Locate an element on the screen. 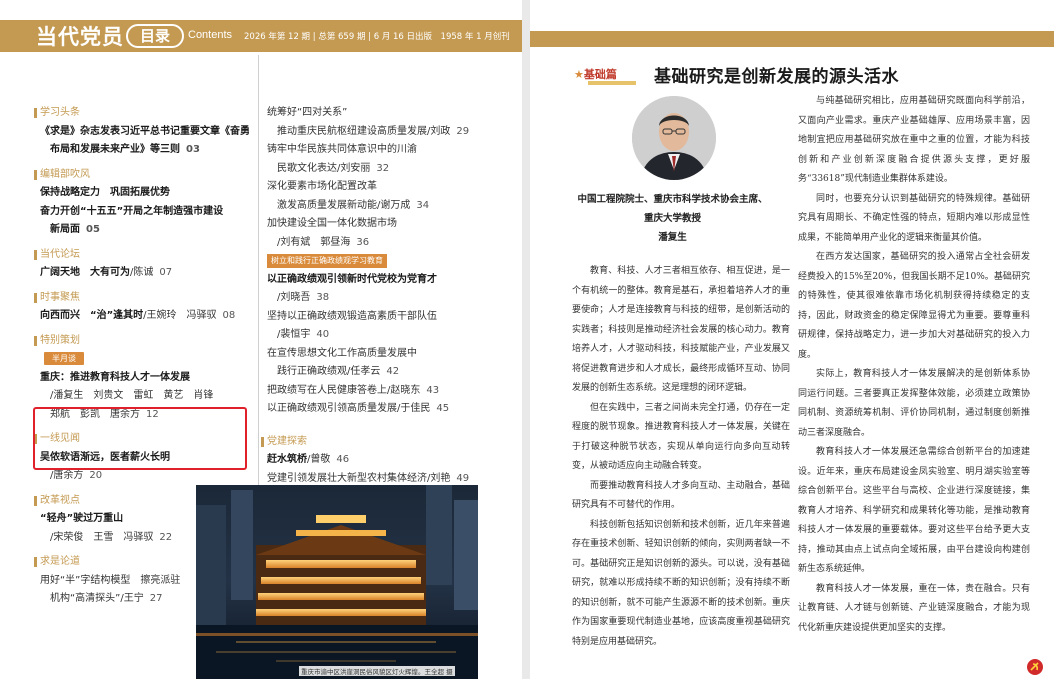 The width and height of the screenshot is (1054, 679). page-number: 34 is located at coordinates (423, 205).